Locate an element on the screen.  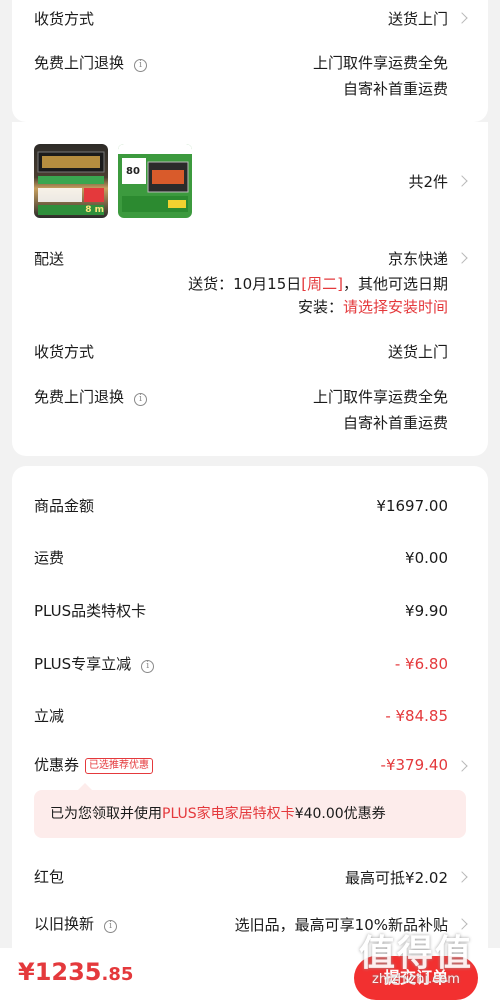
freight-label: 运费 is located at coordinates (49, 558).